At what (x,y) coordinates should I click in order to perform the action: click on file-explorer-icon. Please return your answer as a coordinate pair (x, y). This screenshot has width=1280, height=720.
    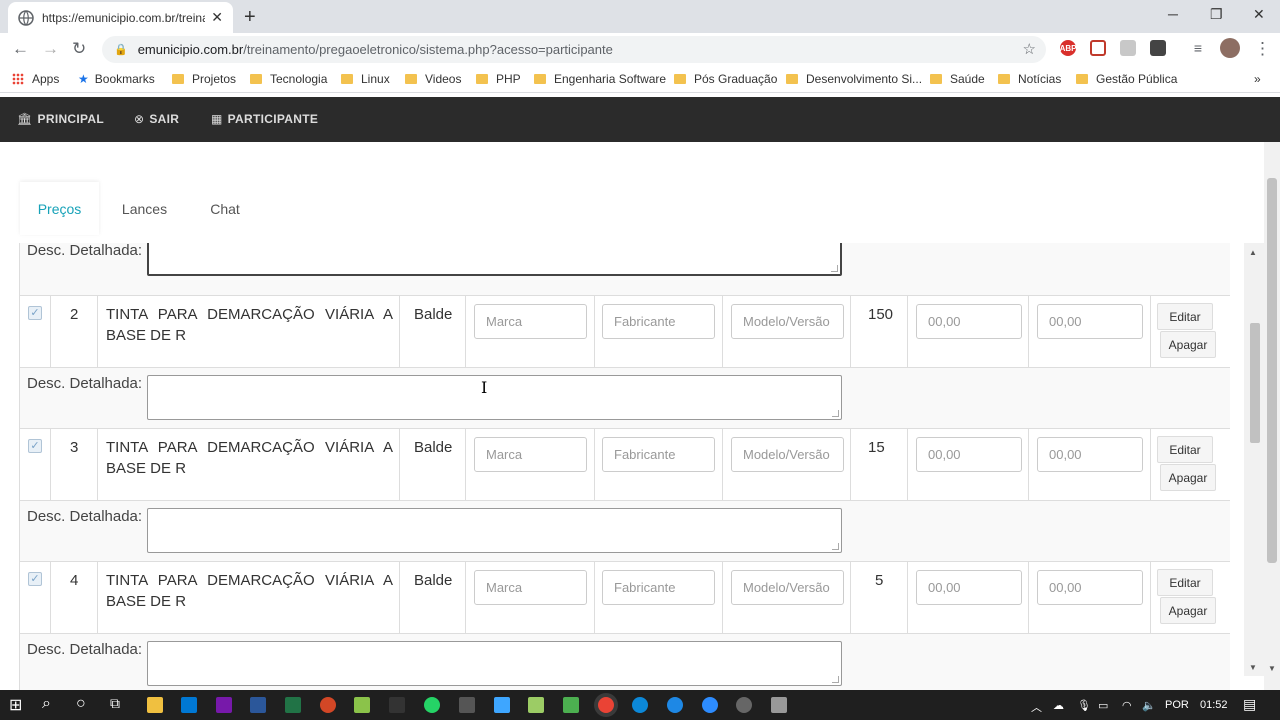
    Looking at the image, I should click on (155, 705).